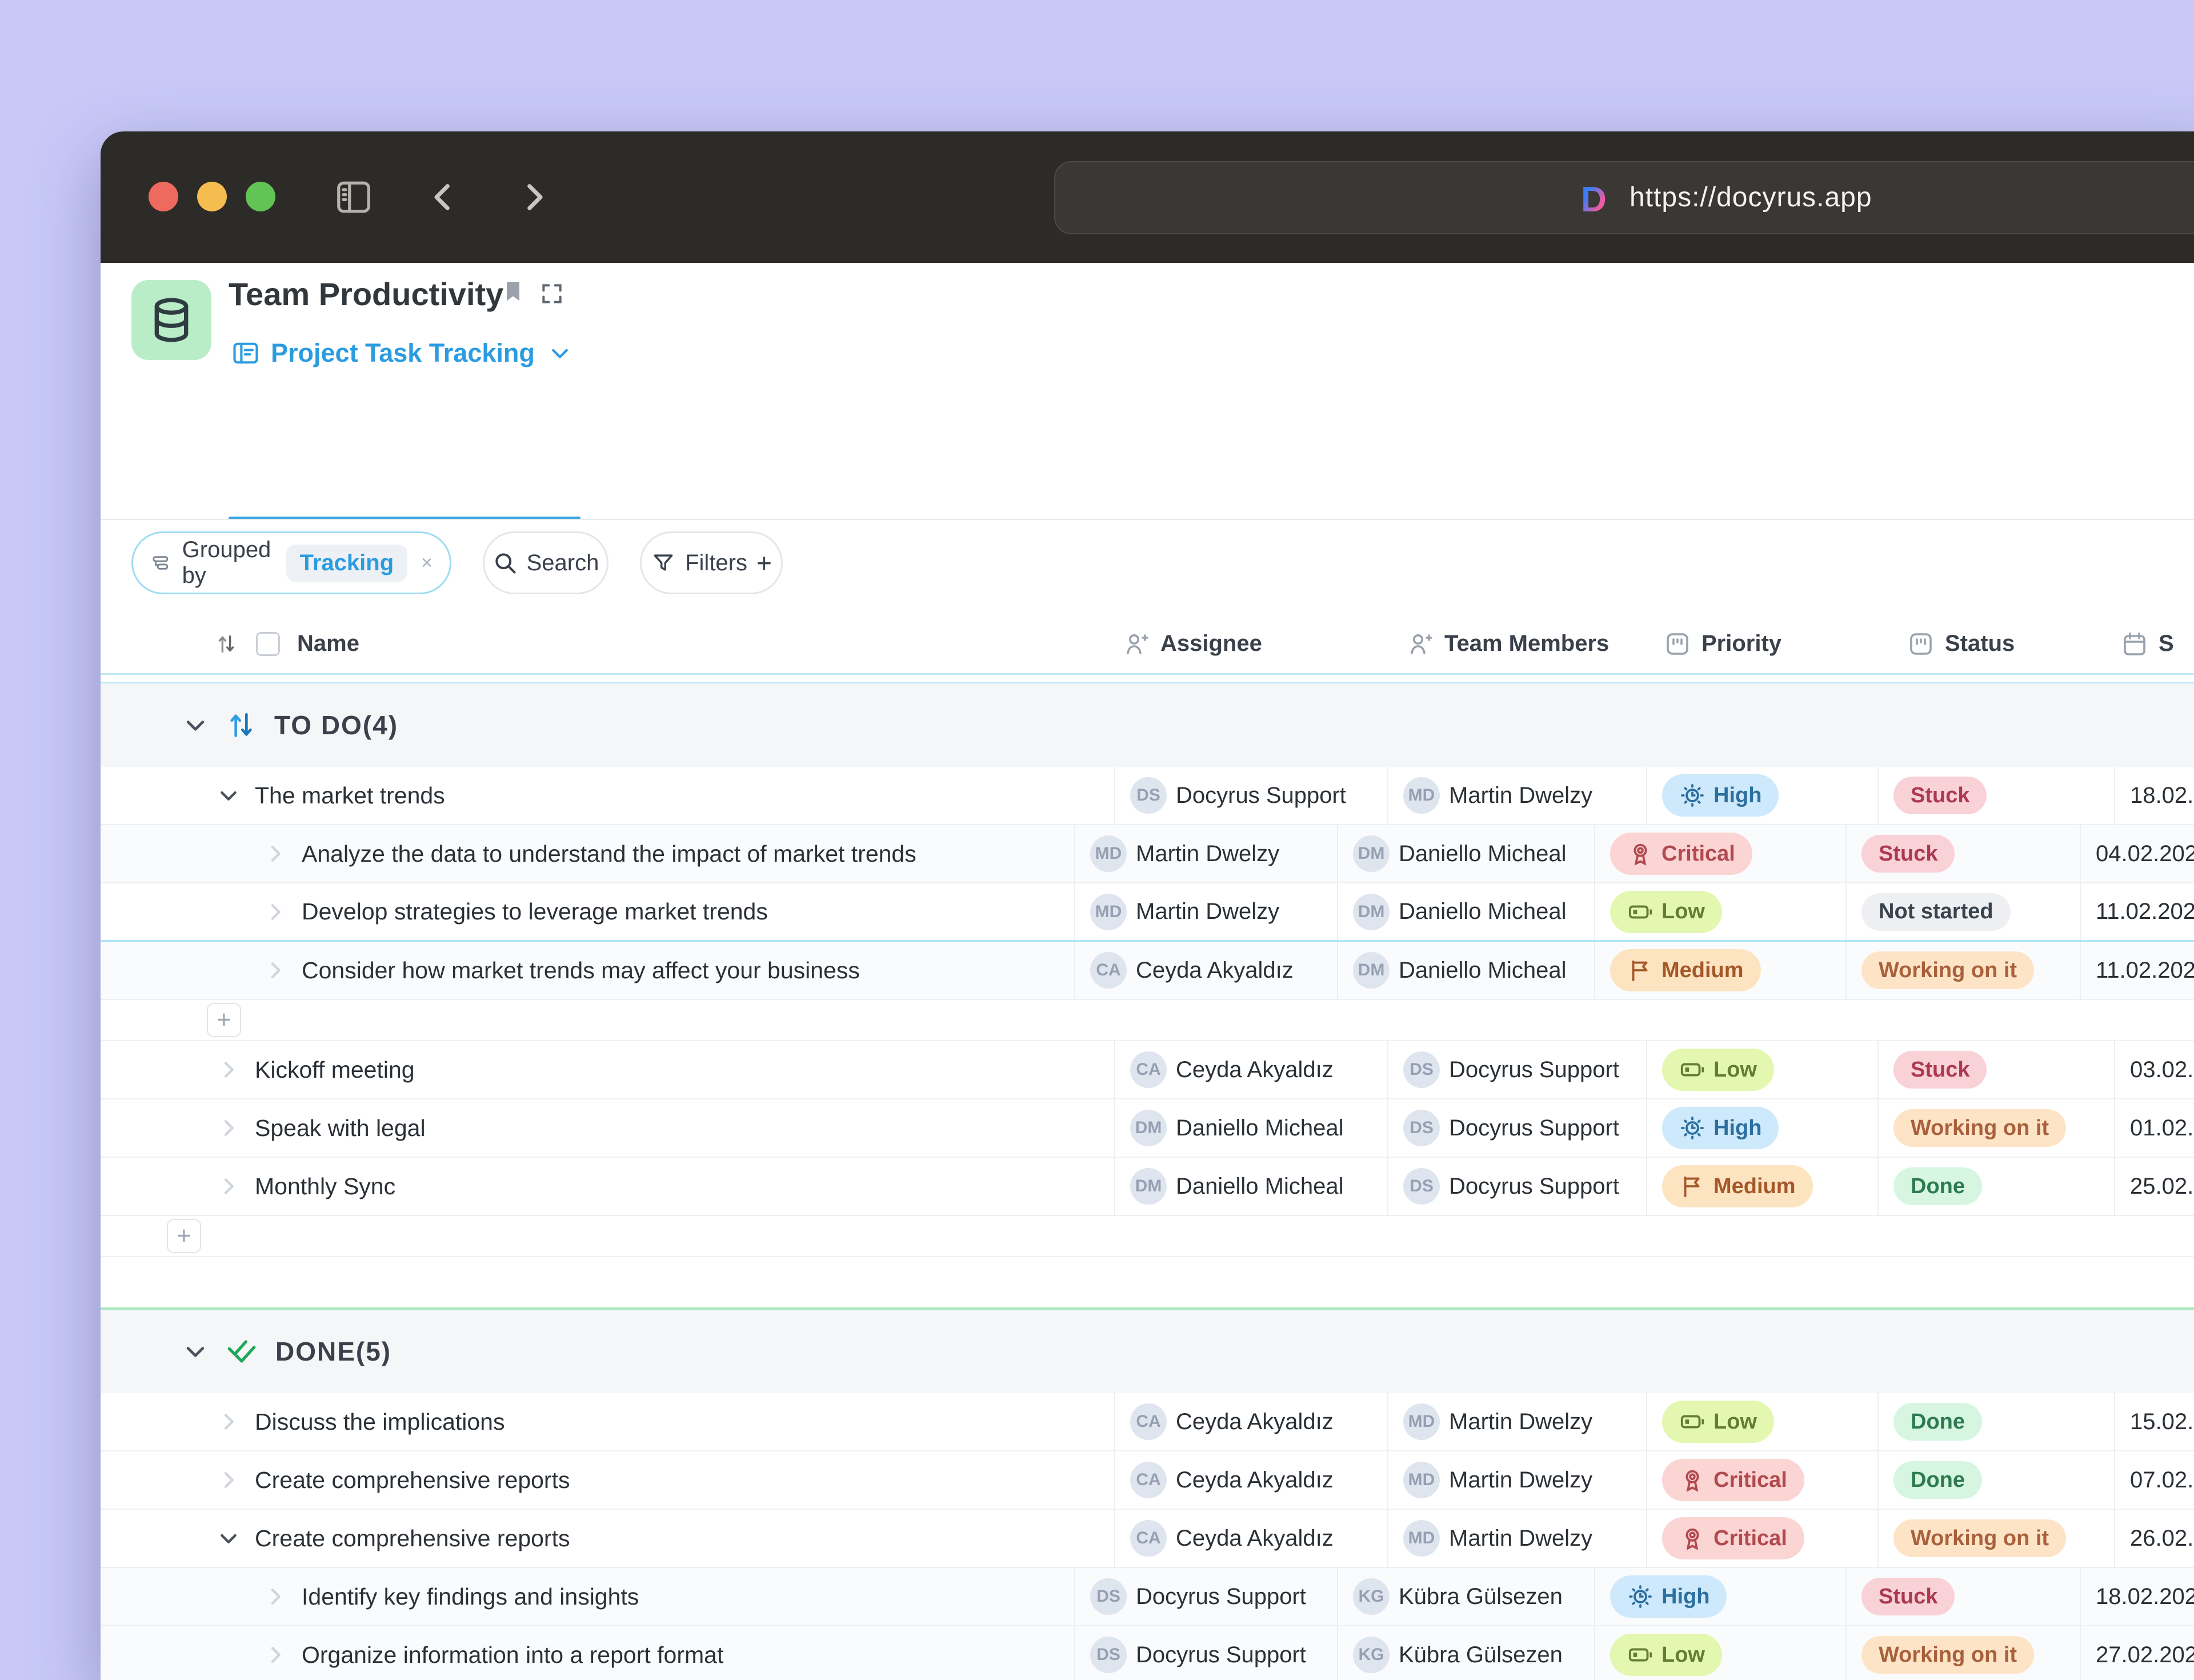  I want to click on grouped-by-chip: Grouped by Tracking ×, so click(291, 562).